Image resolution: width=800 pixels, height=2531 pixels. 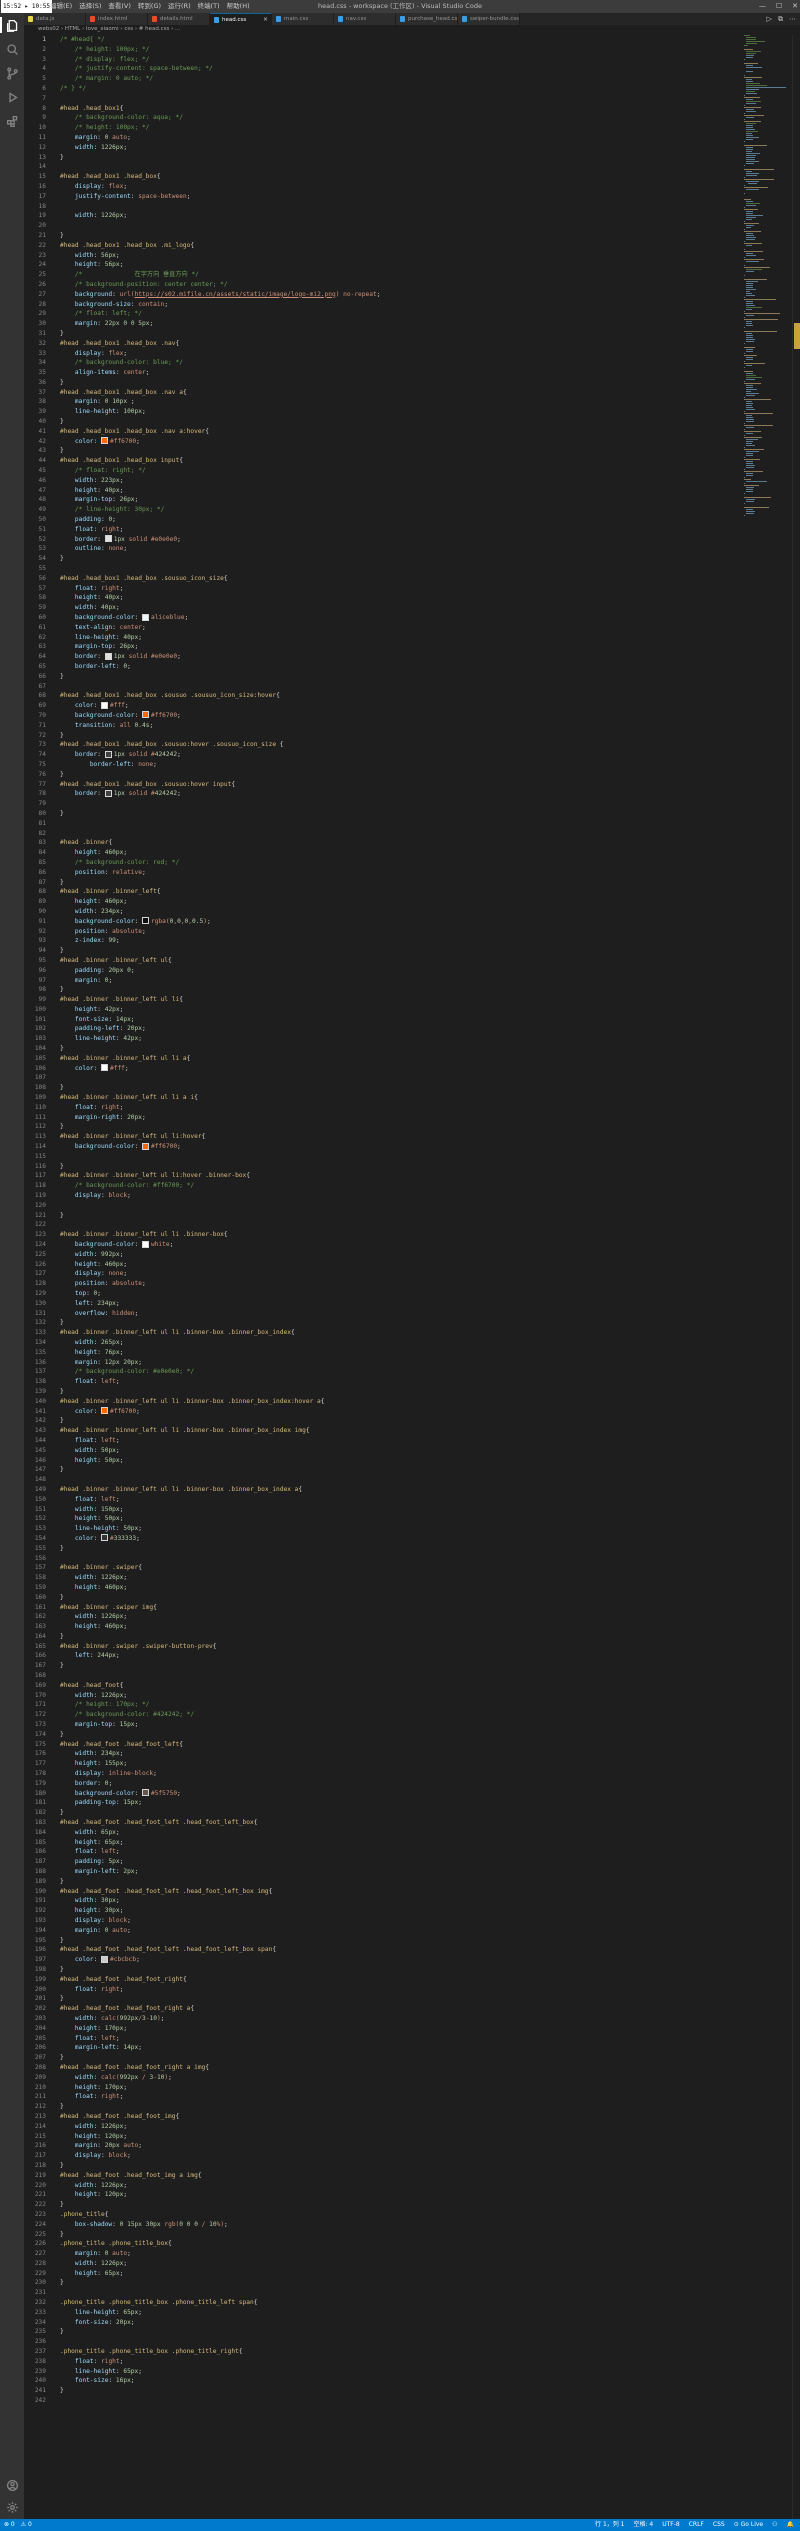 What do you see at coordinates (384, 902) in the screenshot?
I see `code-line: 89 height: 460px;` at bounding box center [384, 902].